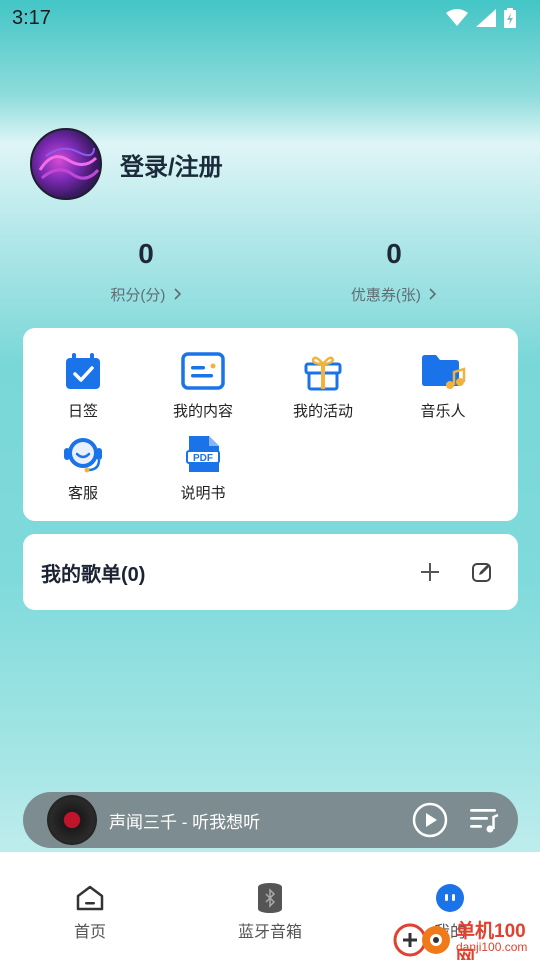 Image resolution: width=540 pixels, height=960 pixels. I want to click on watermark-url: danji100.com, so click(492, 947).